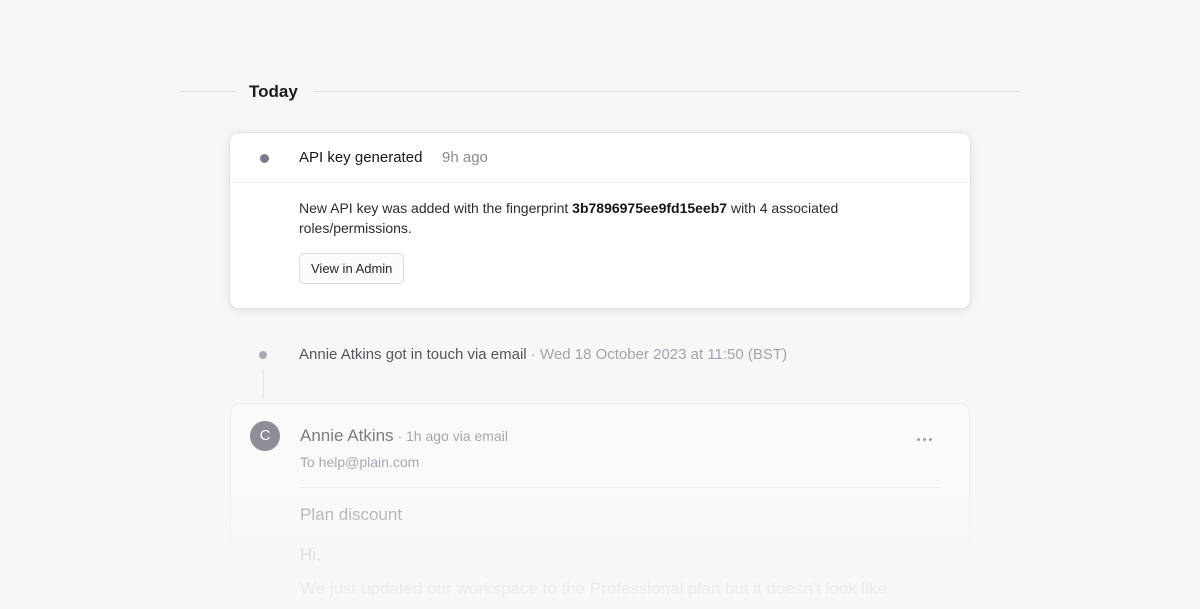  Describe the element at coordinates (273, 91) in the screenshot. I see `section-title: Today` at that location.